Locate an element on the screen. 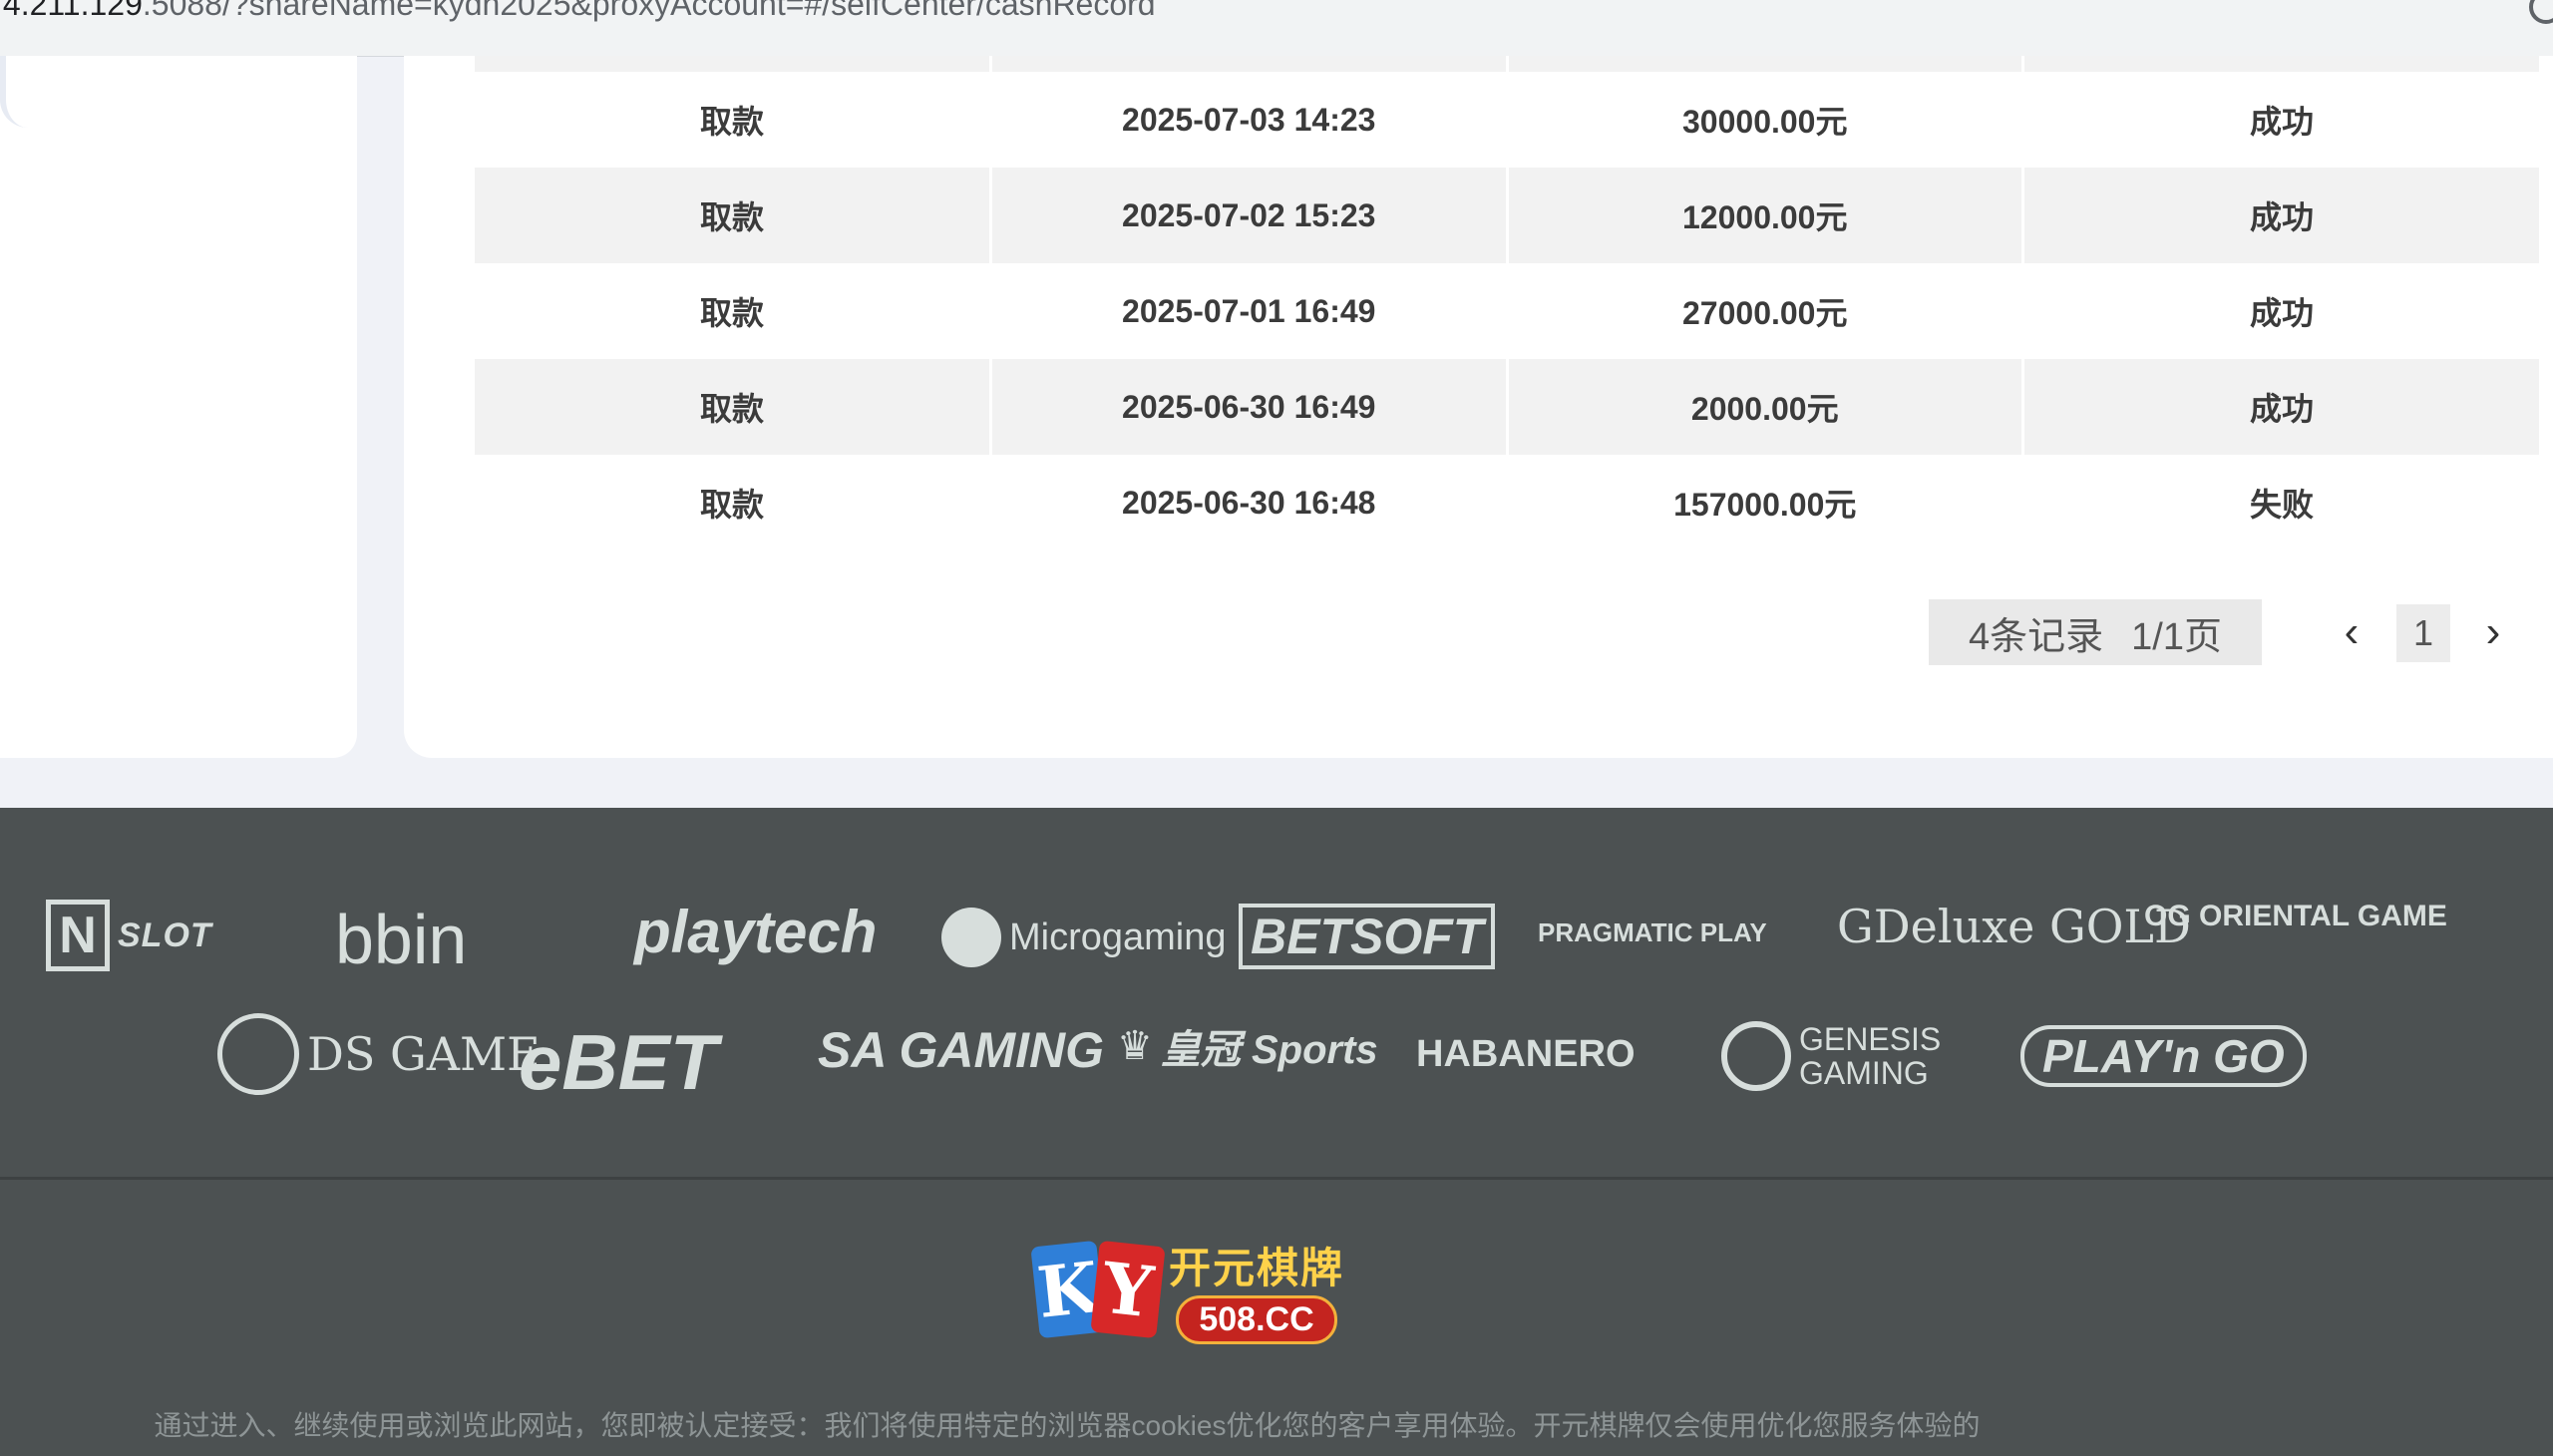 Image resolution: width=2553 pixels, height=1456 pixels. table-row: 取款 2025-07-01 16:49 27000.00元 成功 is located at coordinates (1507, 311).